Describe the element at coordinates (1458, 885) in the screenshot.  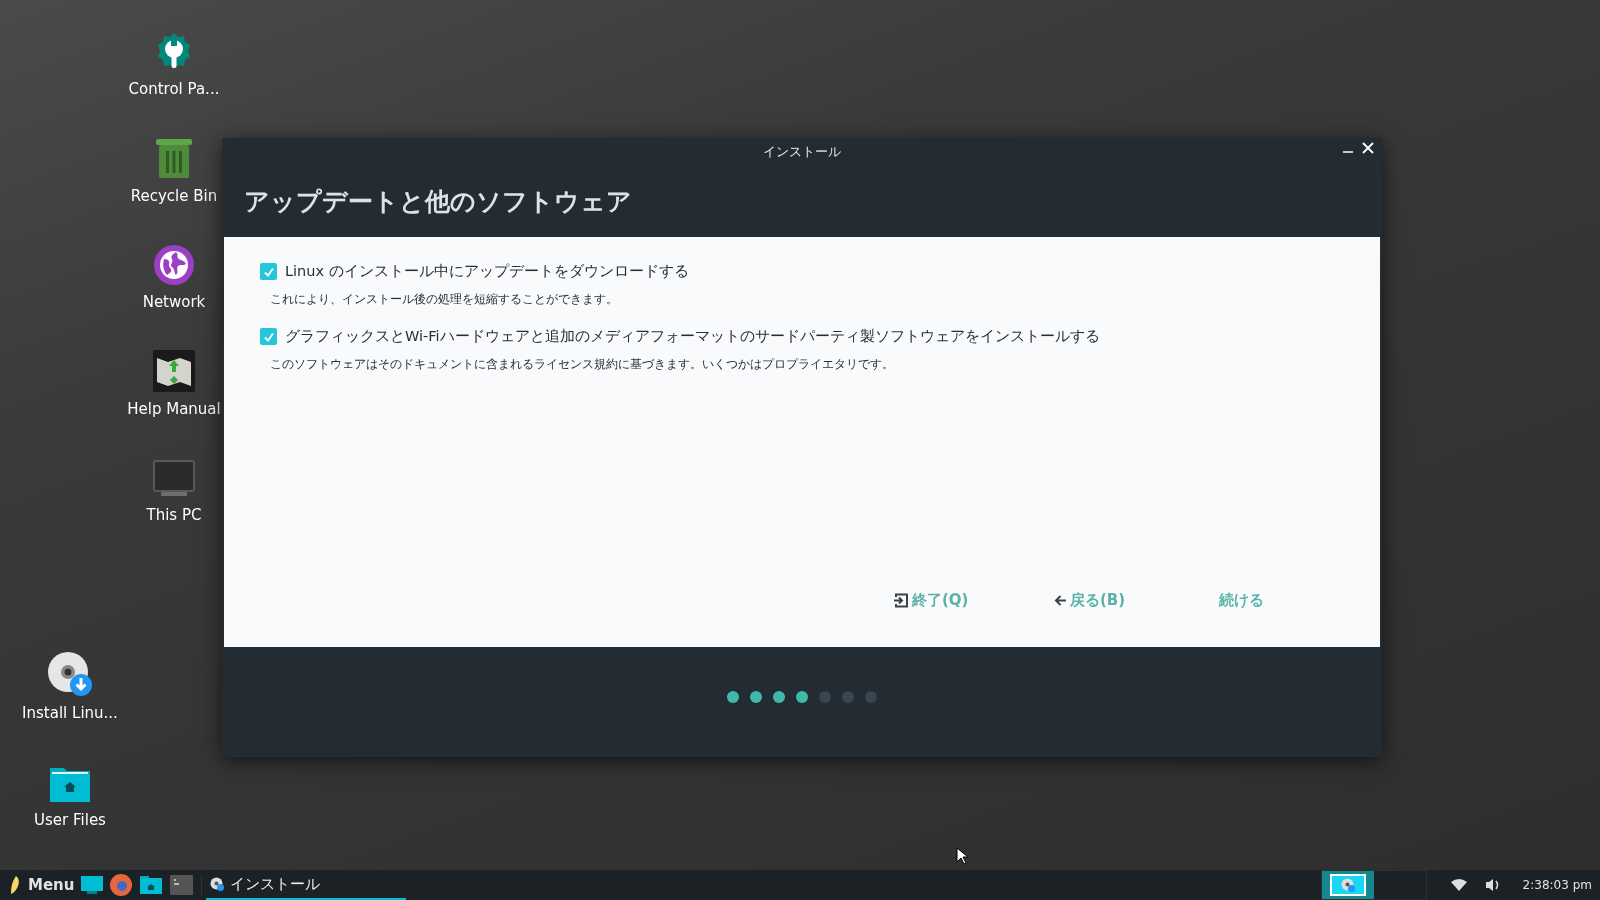
I see `wifi-icon` at that location.